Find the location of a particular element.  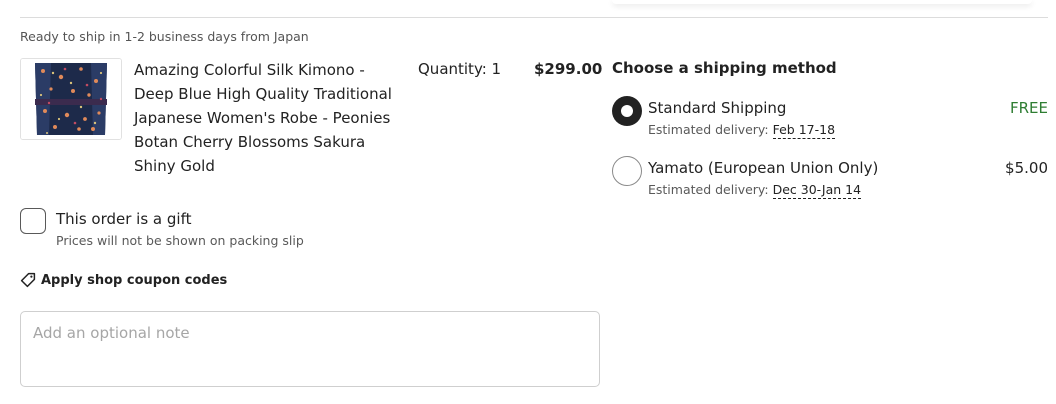

top-panel-shadow is located at coordinates (822, 2).